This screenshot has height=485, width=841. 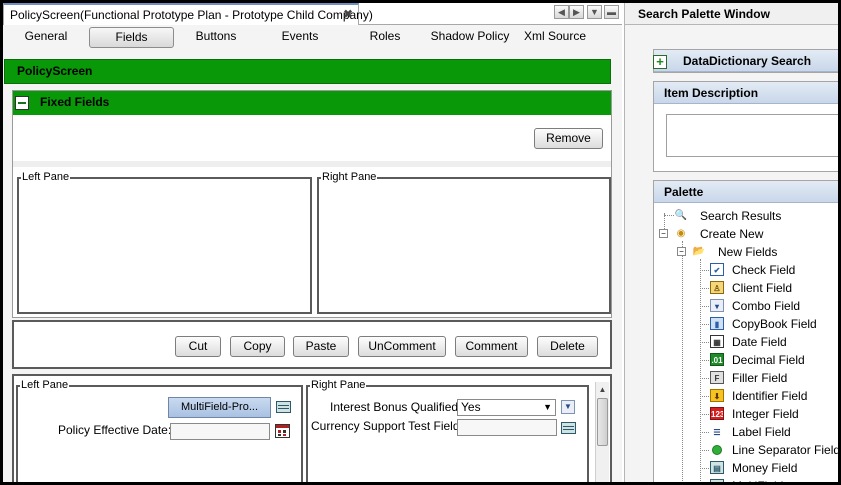 What do you see at coordinates (312, 164) in the screenshot?
I see `section-divider` at bounding box center [312, 164].